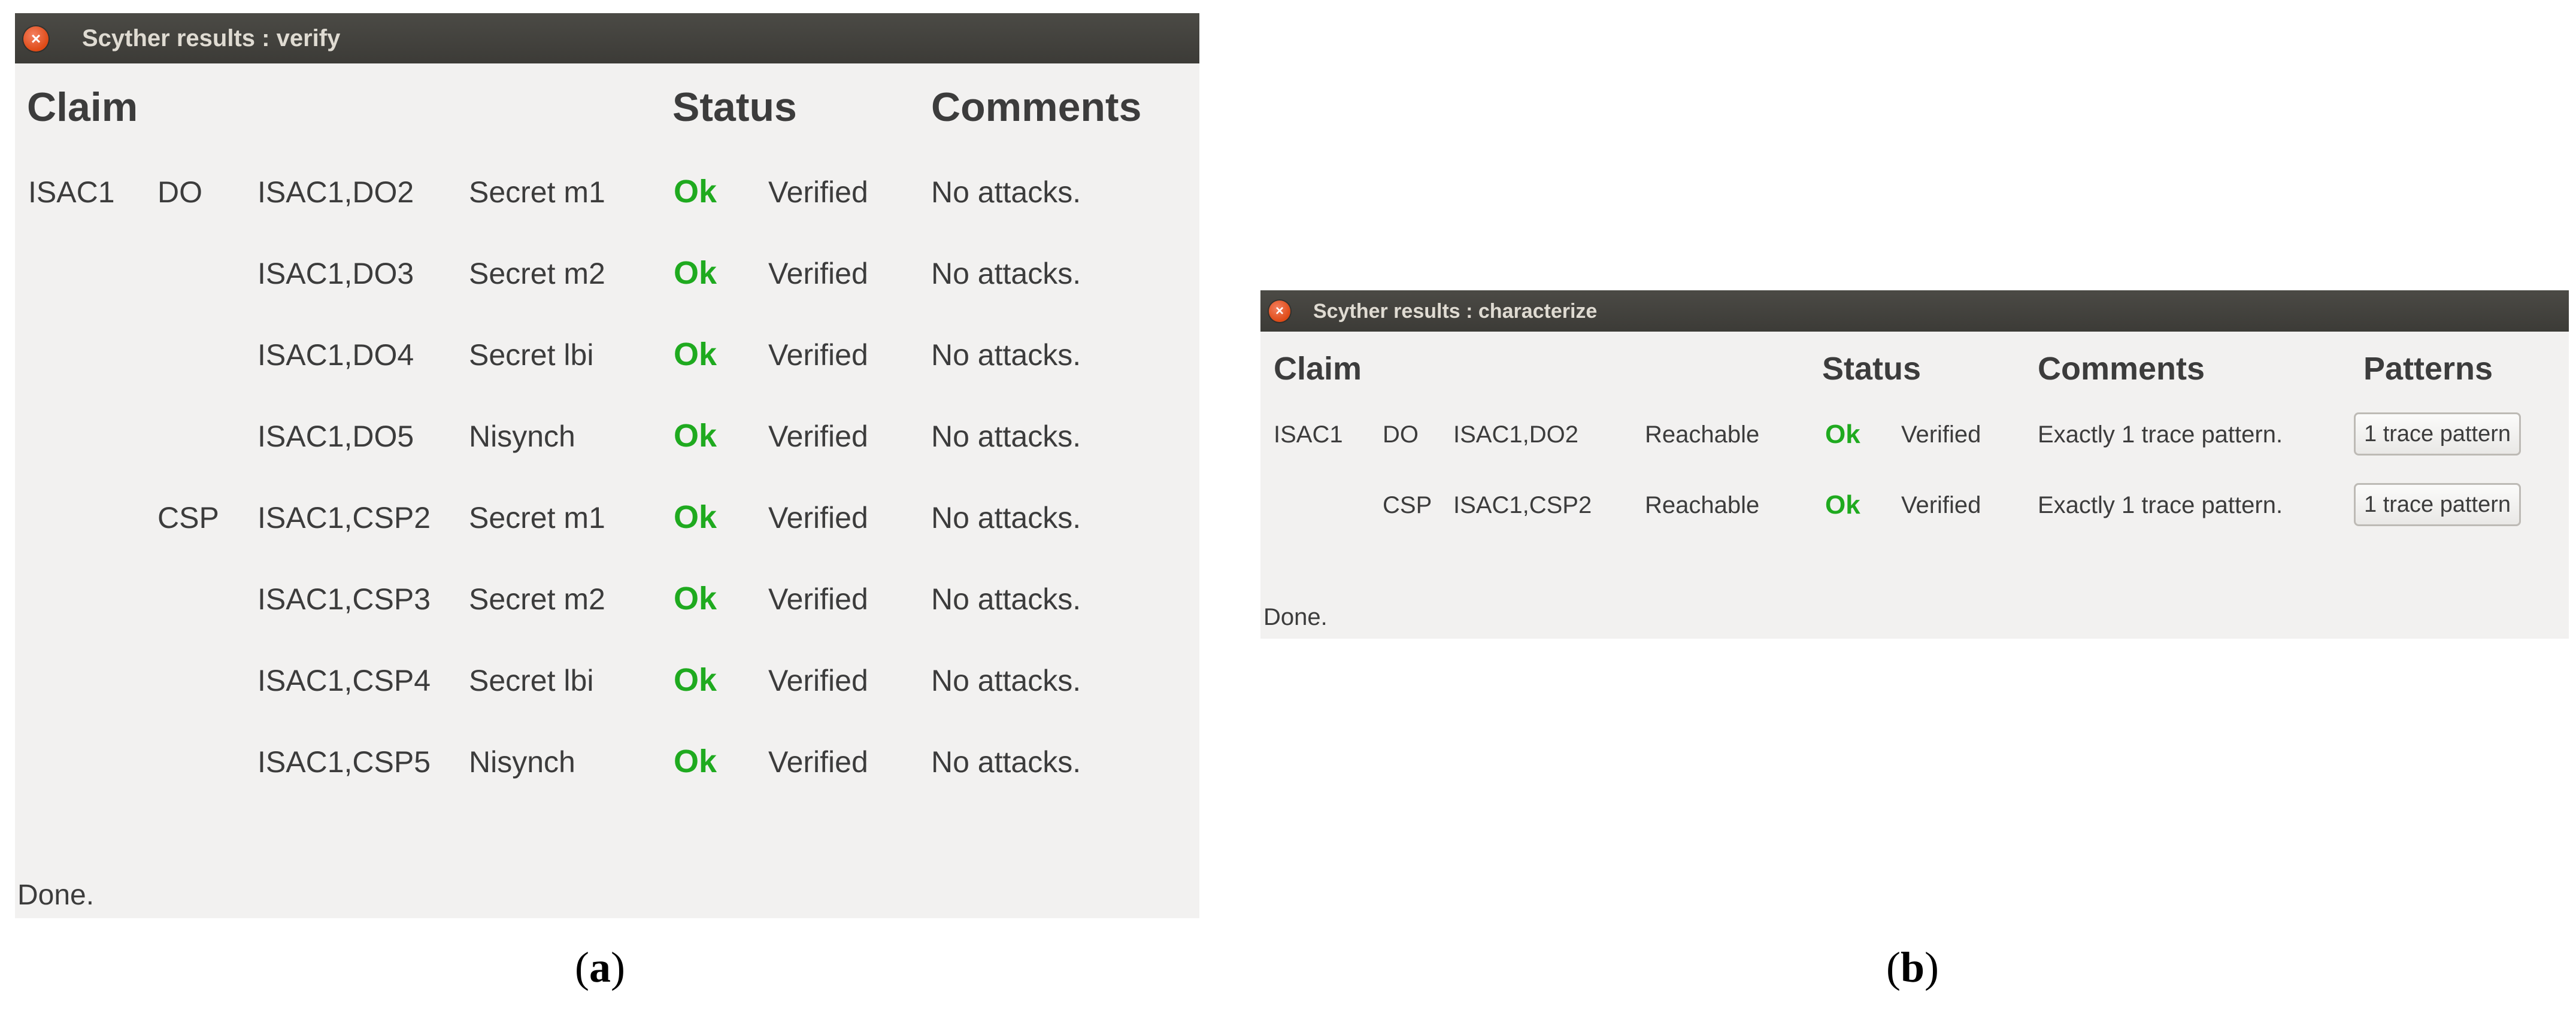 The height and width of the screenshot is (1011, 2576). Describe the element at coordinates (335, 437) in the screenshot. I see `claim-id-cell: ISAC1,DO5` at that location.